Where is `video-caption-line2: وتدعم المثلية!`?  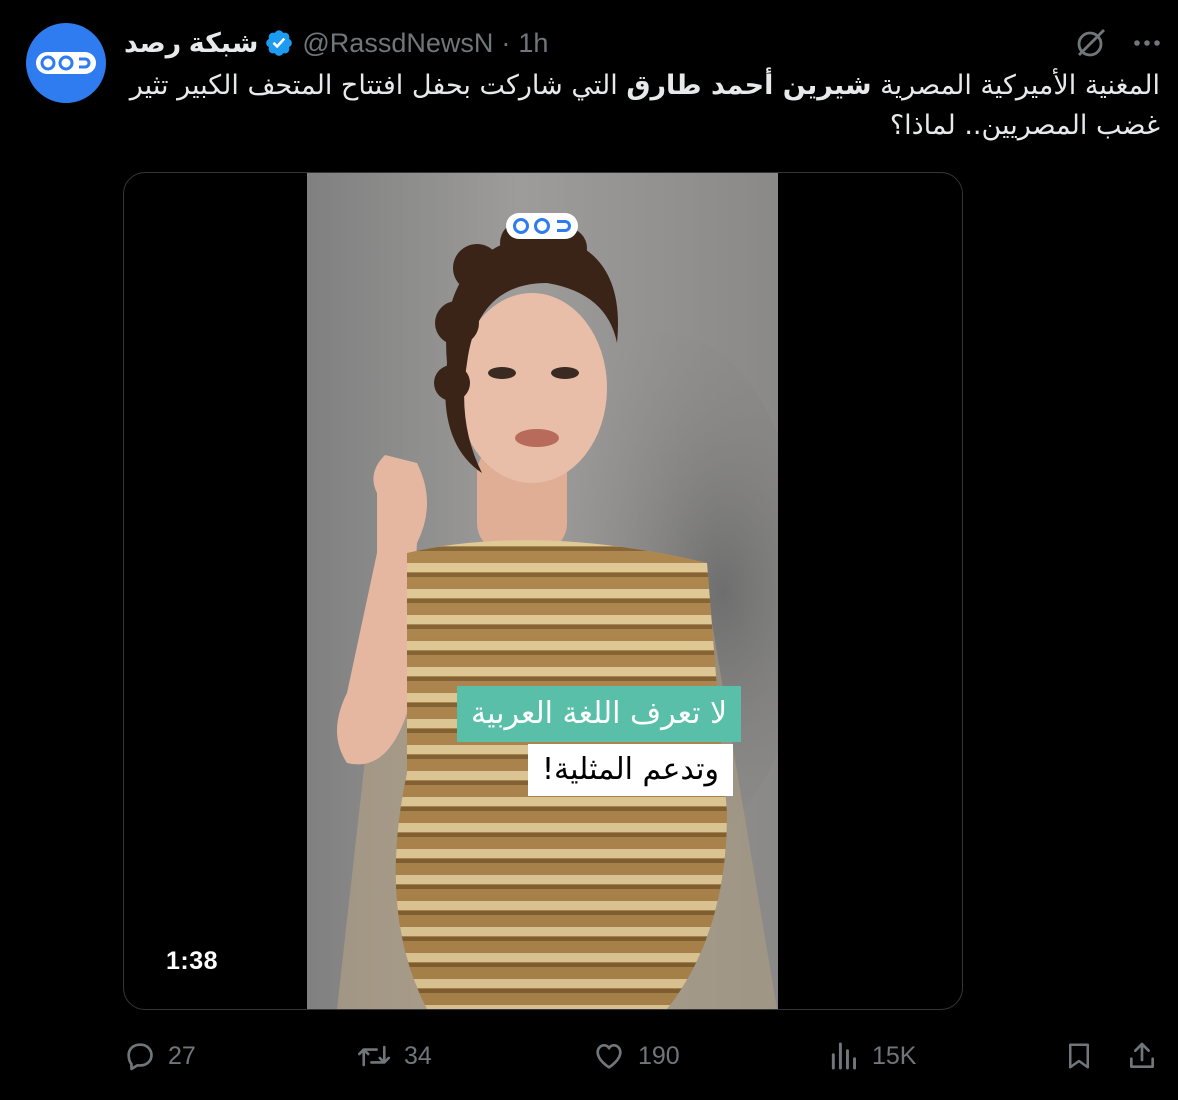
video-caption-line2: وتدعم المثلية! is located at coordinates (630, 770).